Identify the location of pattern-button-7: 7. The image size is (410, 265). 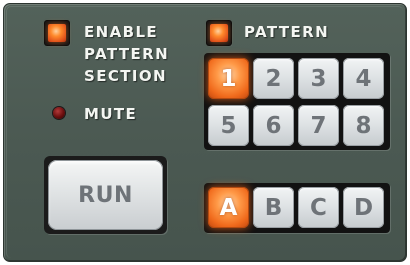
(318, 125).